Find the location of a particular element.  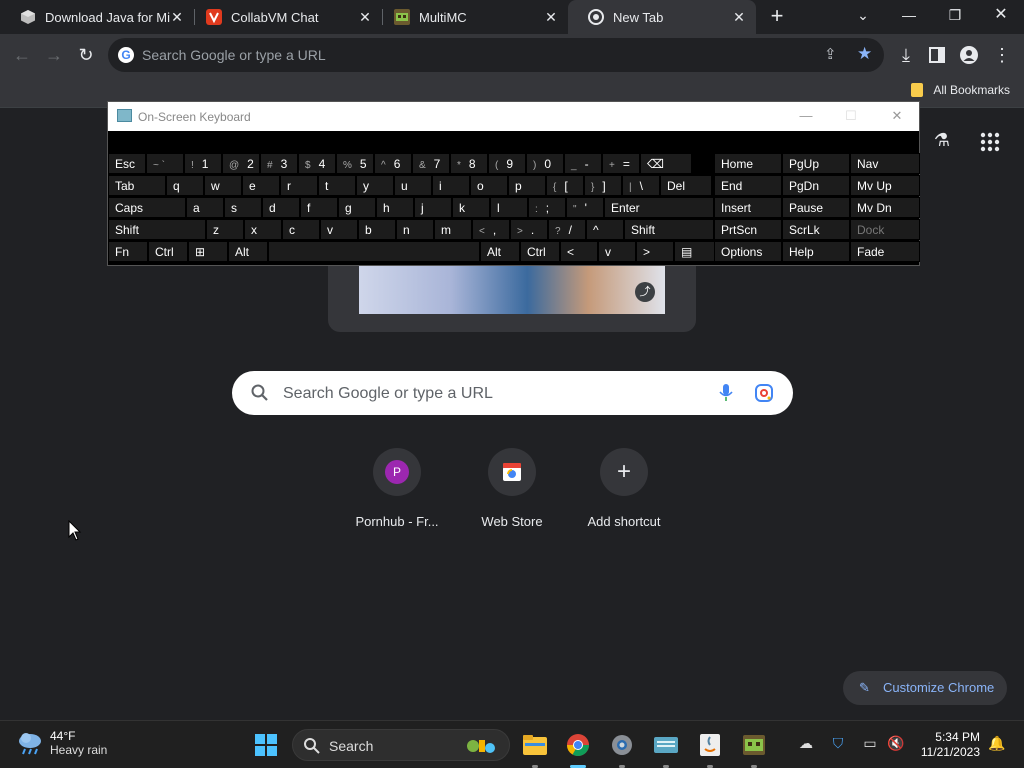

osk-key: + = is located at coordinates (621, 163).